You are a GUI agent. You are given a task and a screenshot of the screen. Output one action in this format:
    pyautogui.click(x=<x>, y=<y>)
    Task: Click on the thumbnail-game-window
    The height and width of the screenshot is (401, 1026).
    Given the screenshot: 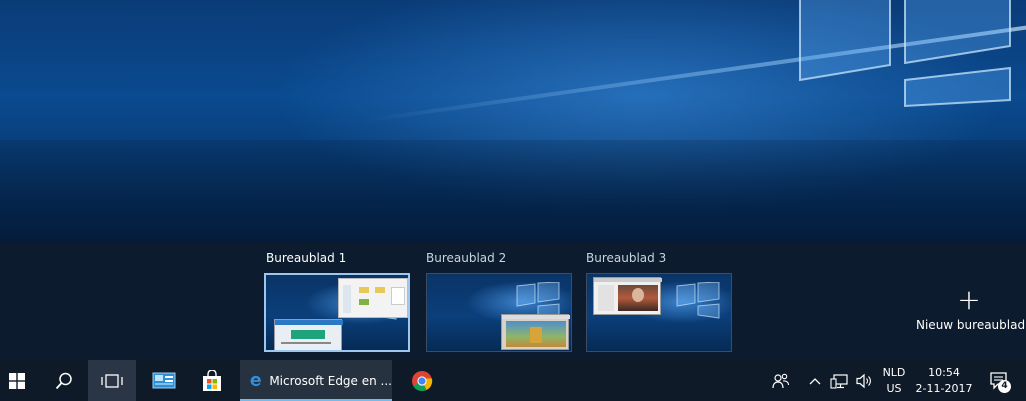 What is the action you would take?
    pyautogui.click(x=535, y=332)
    